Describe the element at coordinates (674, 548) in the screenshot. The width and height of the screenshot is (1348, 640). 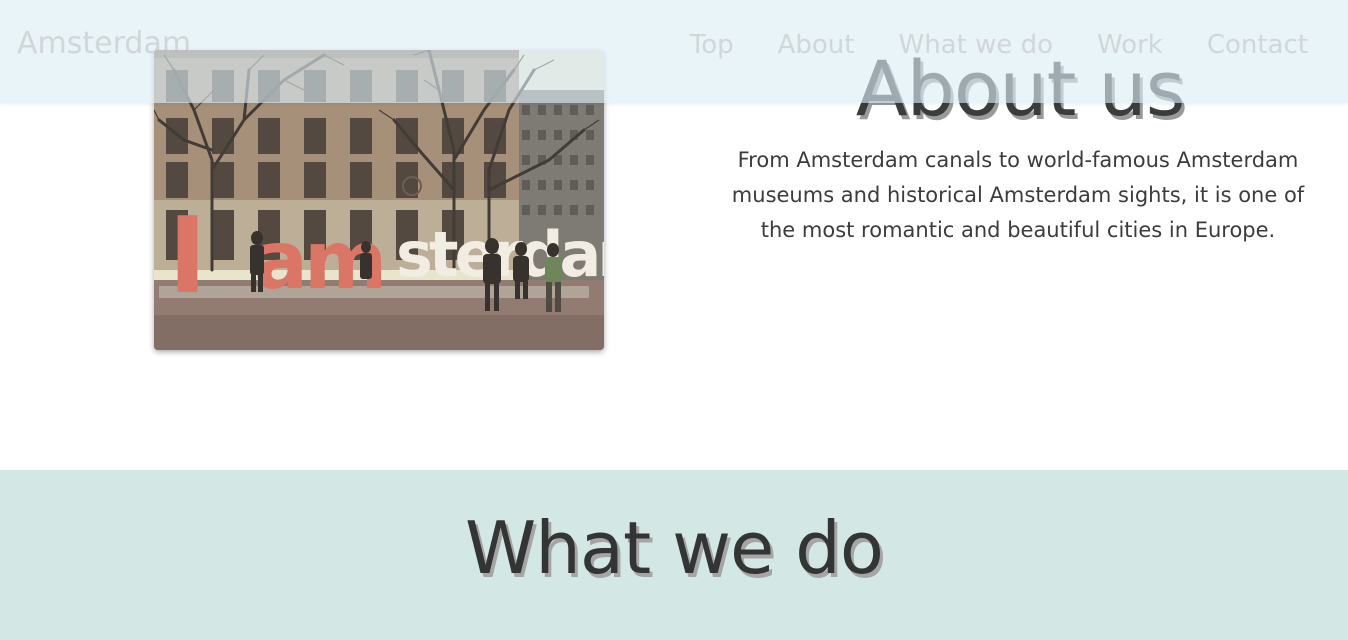
I see `what-we-do-heading: What we do` at that location.